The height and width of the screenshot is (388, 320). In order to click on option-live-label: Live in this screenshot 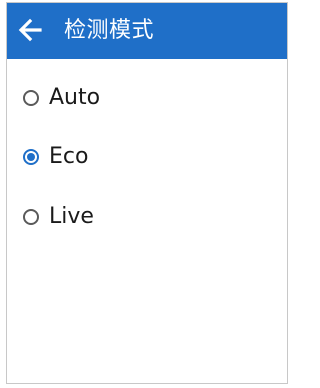, I will do `click(71, 216)`.